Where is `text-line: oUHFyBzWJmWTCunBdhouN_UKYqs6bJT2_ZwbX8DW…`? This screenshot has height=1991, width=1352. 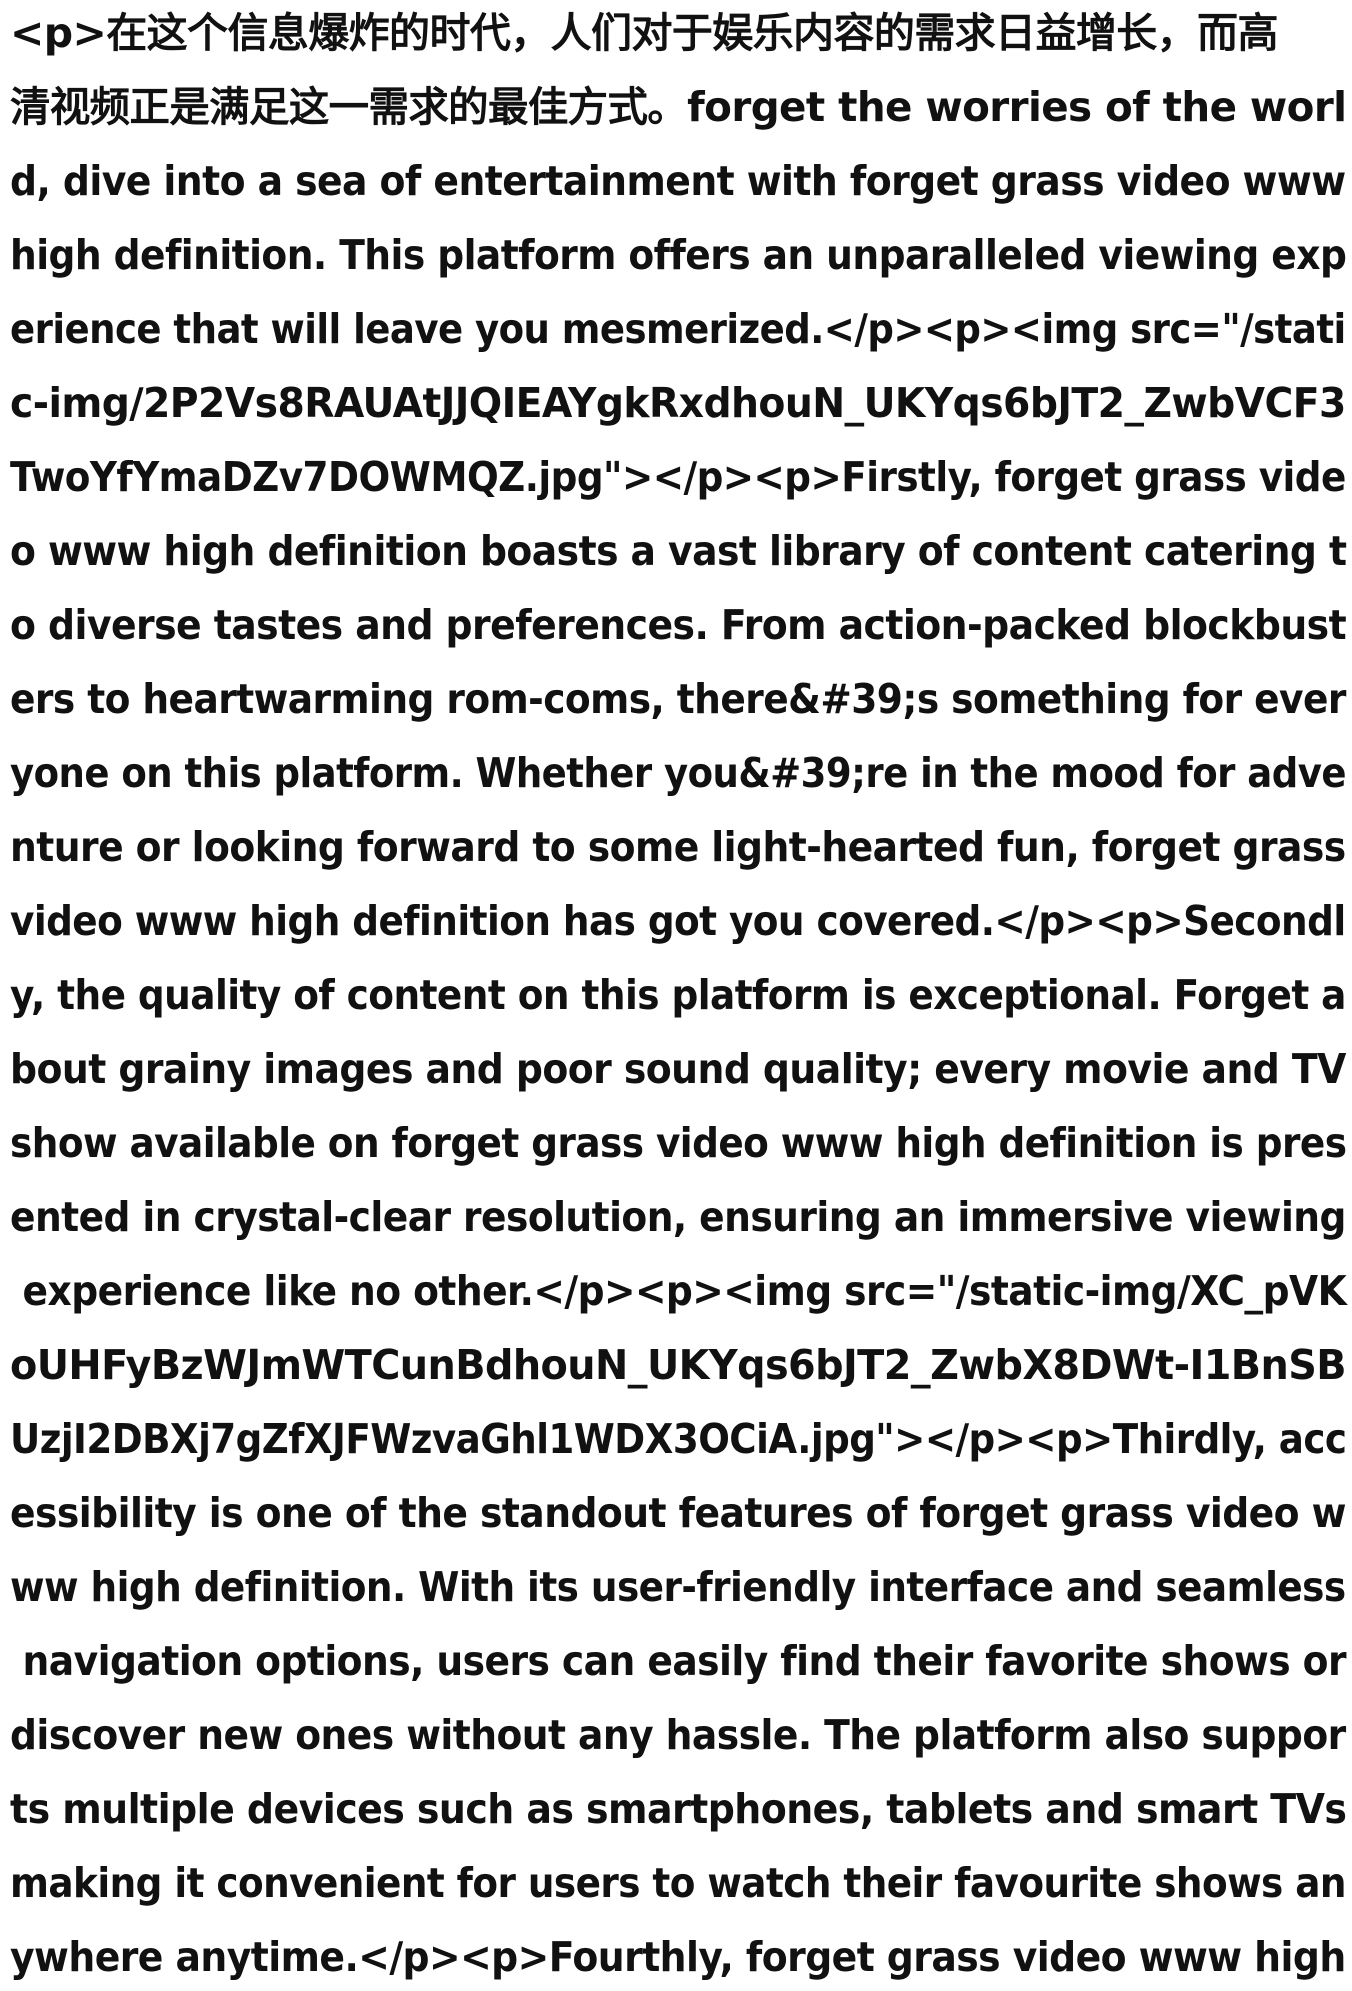 text-line: oUHFyBzWJmWTCunBdhouN_UKYqs6bJT2_ZwbX8DW… is located at coordinates (678, 1365).